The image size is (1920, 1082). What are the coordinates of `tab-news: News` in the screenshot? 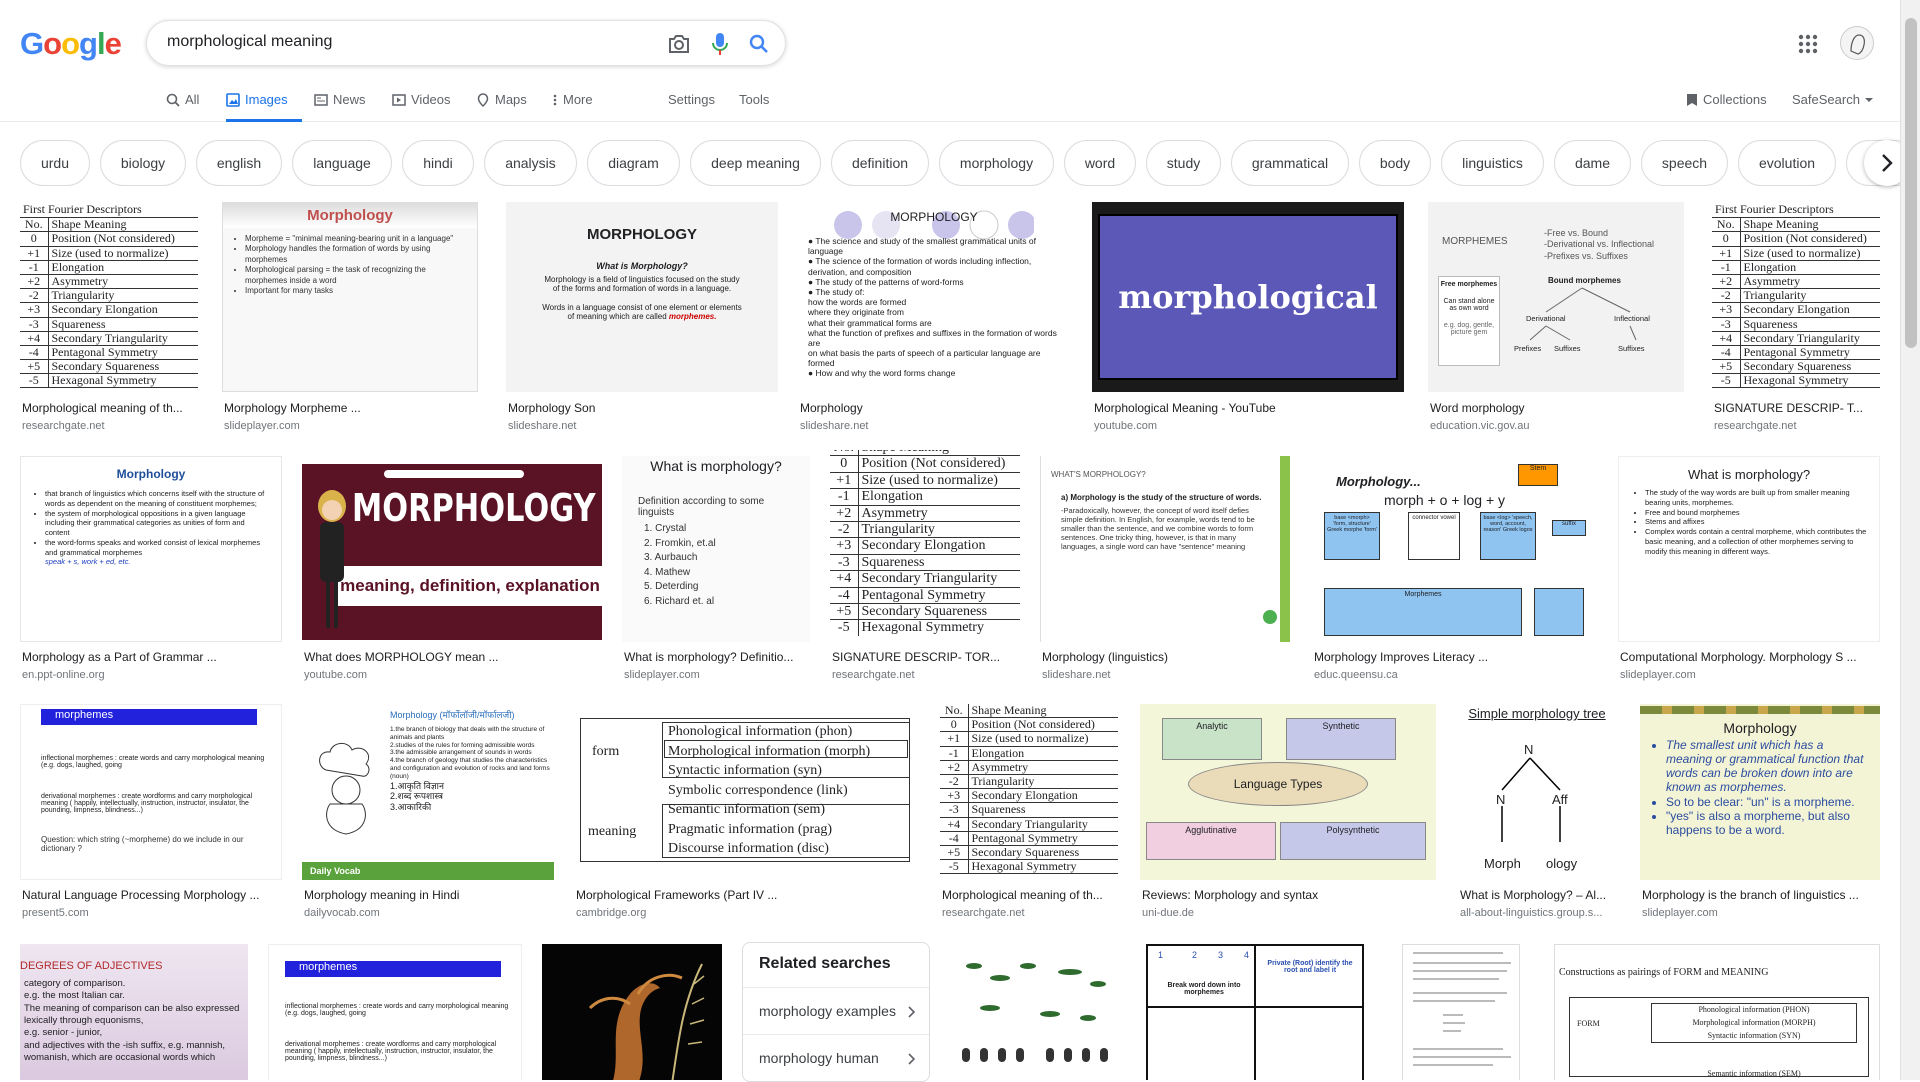 It's located at (340, 107).